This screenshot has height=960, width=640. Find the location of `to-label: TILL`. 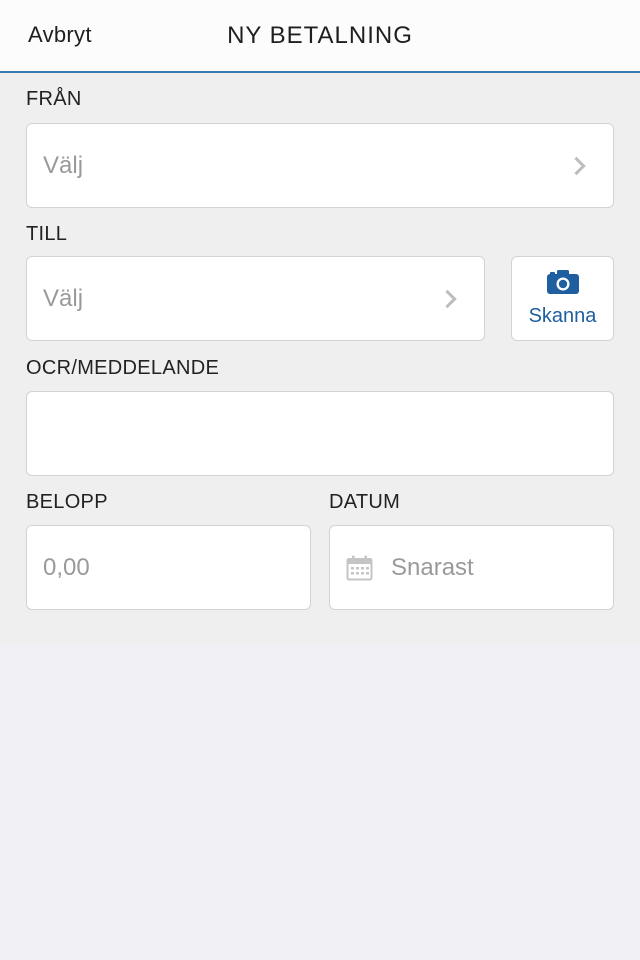

to-label: TILL is located at coordinates (47, 234).